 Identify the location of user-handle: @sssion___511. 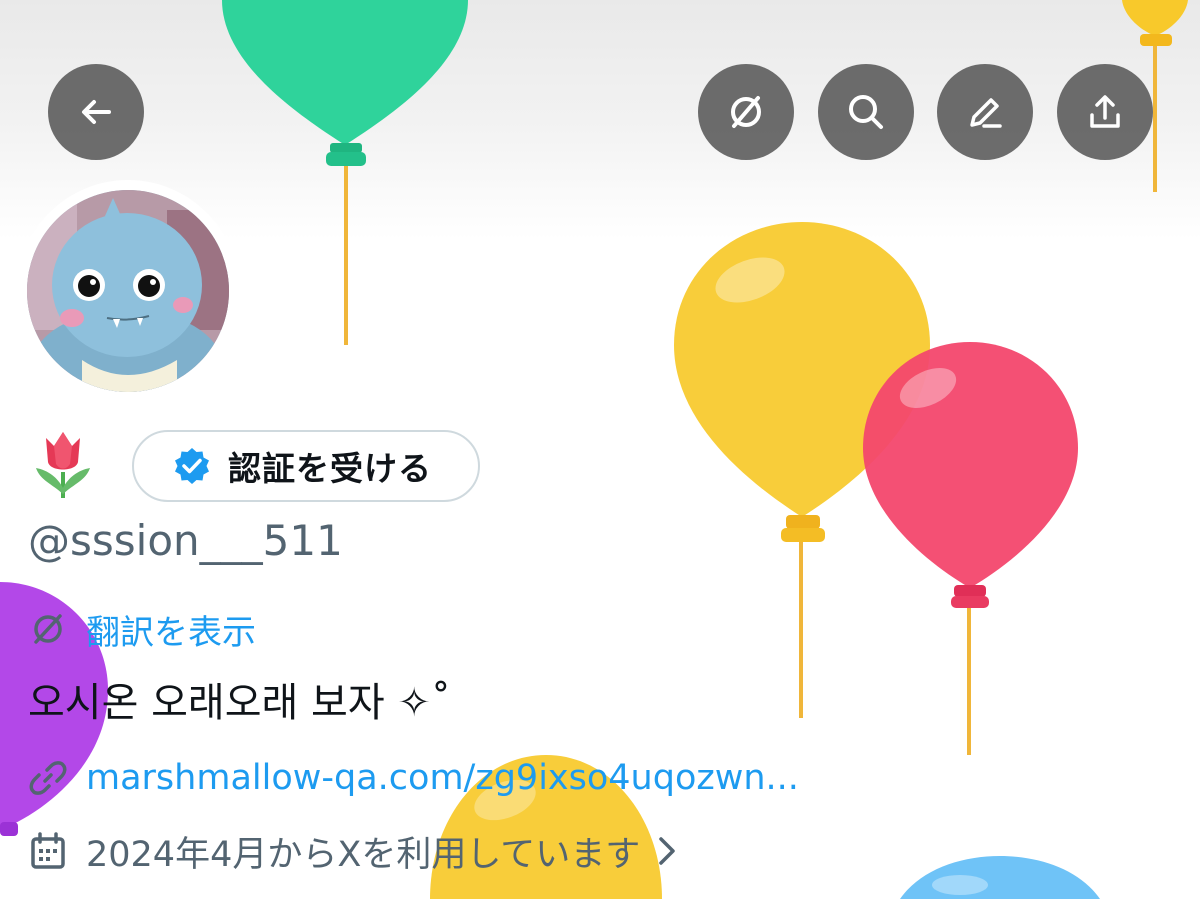
(185, 540).